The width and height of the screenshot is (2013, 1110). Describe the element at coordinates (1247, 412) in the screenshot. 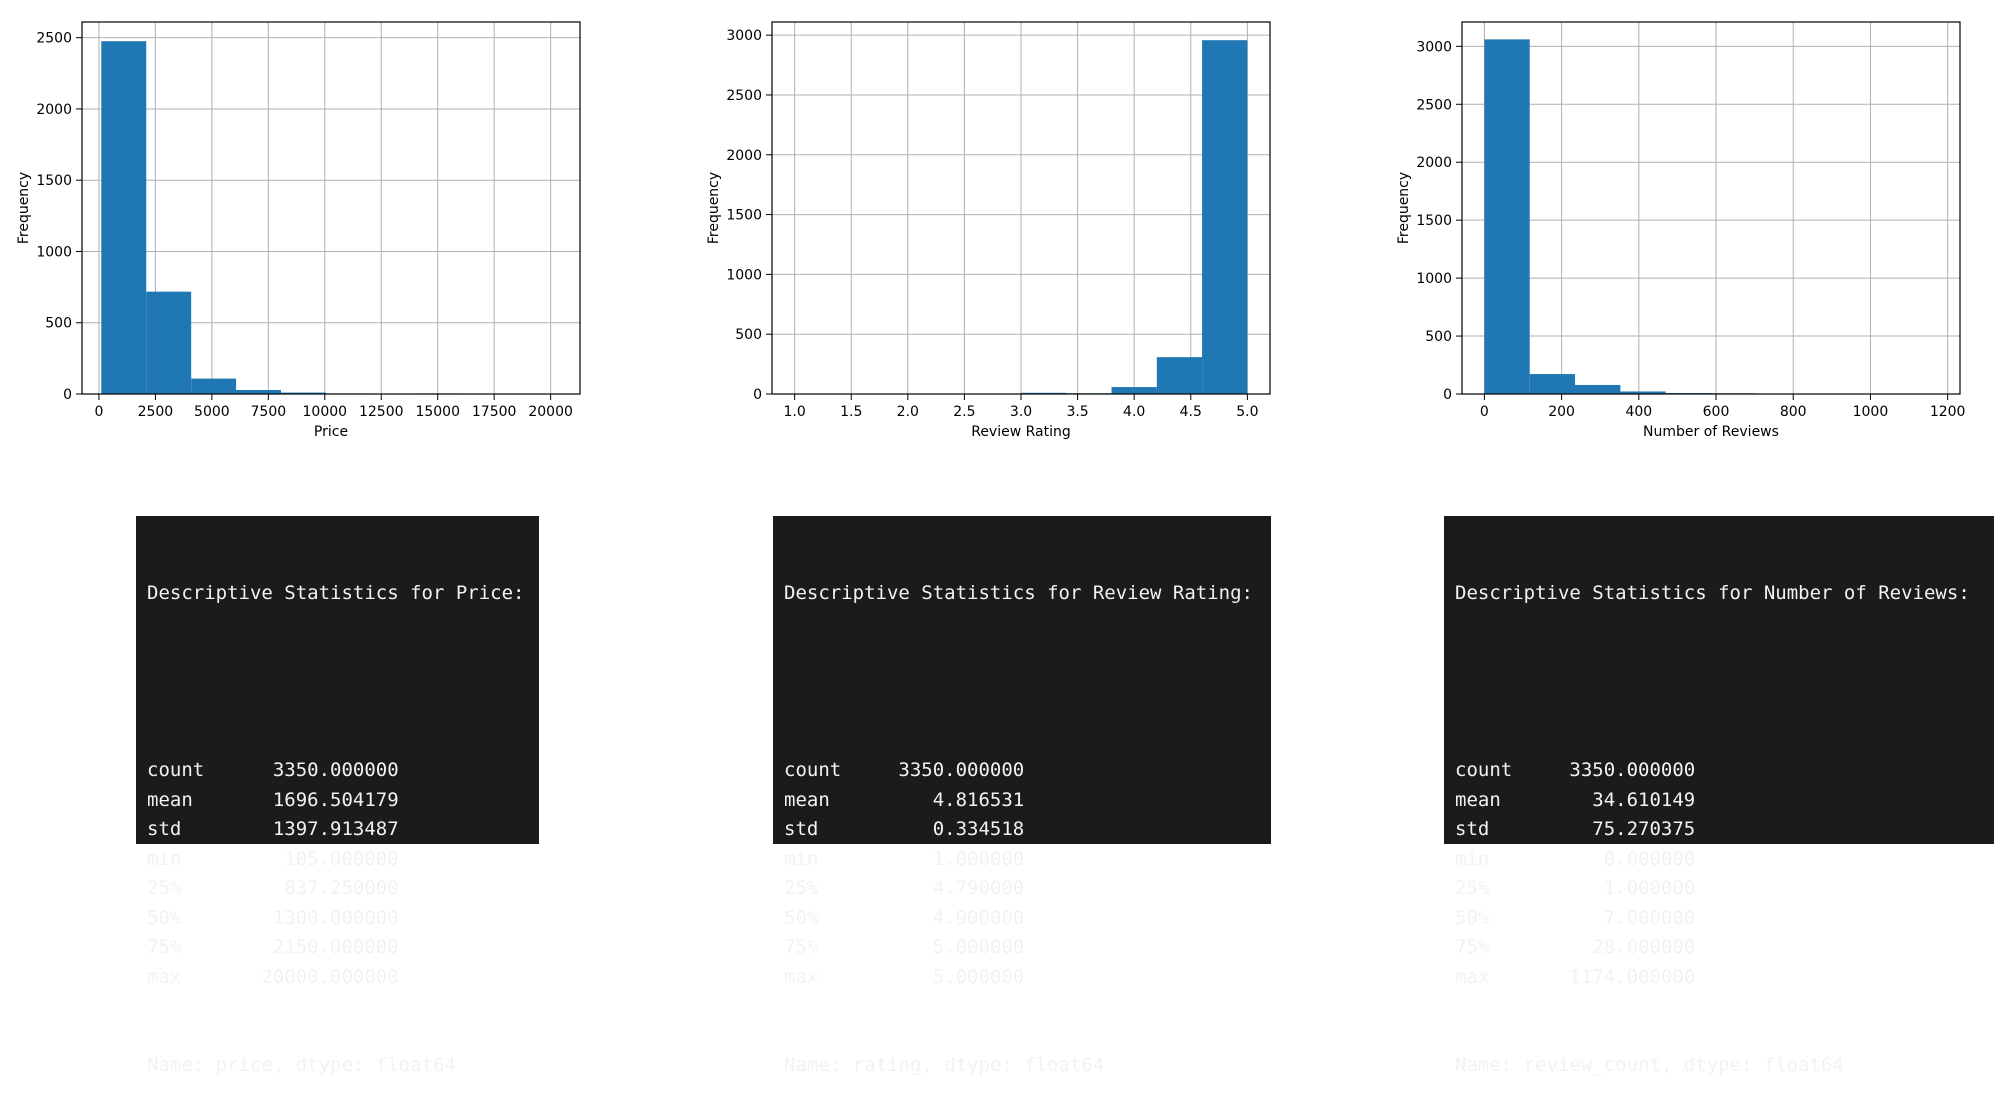

I see `x-tick-label: 5.0` at that location.